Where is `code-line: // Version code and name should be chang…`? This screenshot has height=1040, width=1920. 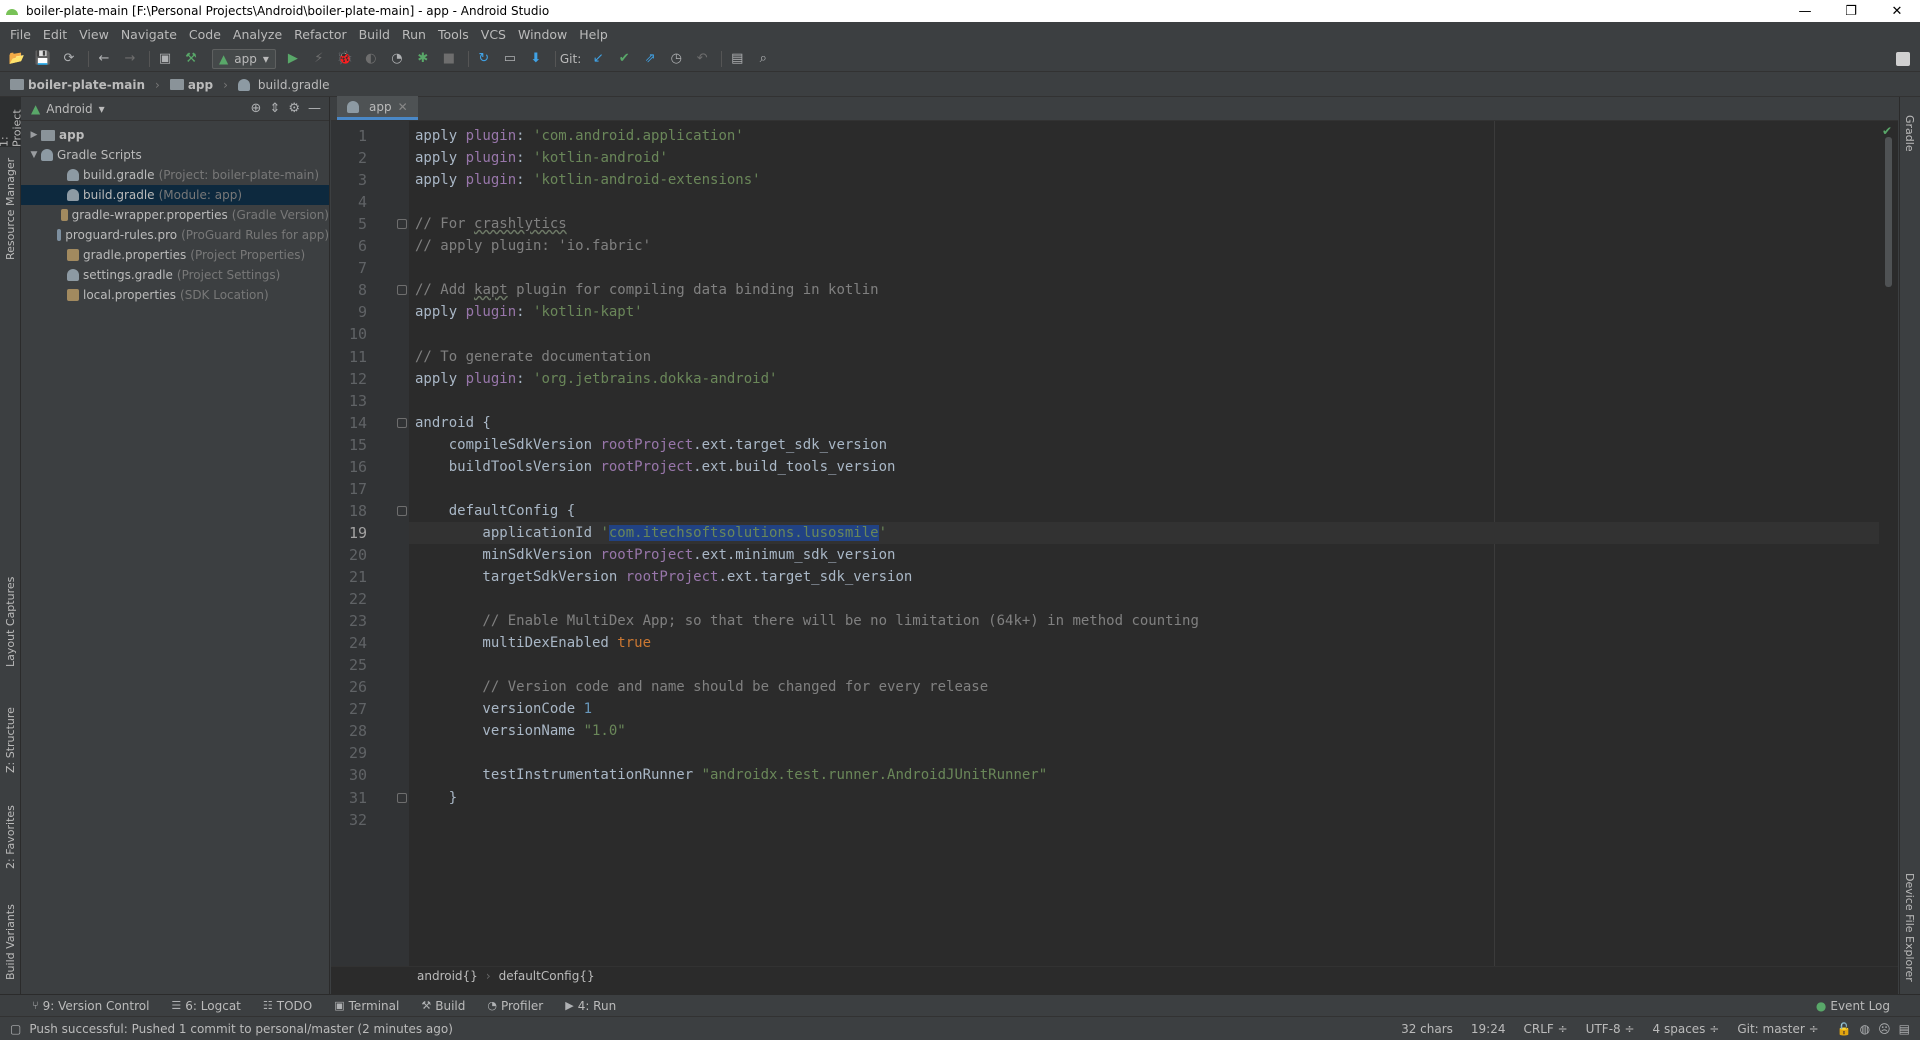 code-line: // Version code and name should be chang… is located at coordinates (701, 687).